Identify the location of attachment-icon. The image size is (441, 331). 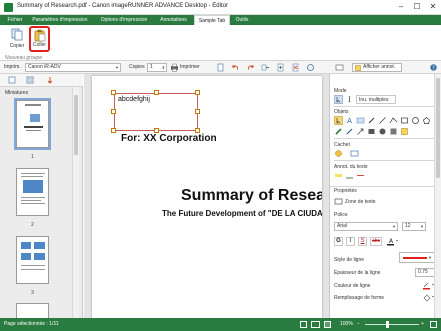
(50, 80).